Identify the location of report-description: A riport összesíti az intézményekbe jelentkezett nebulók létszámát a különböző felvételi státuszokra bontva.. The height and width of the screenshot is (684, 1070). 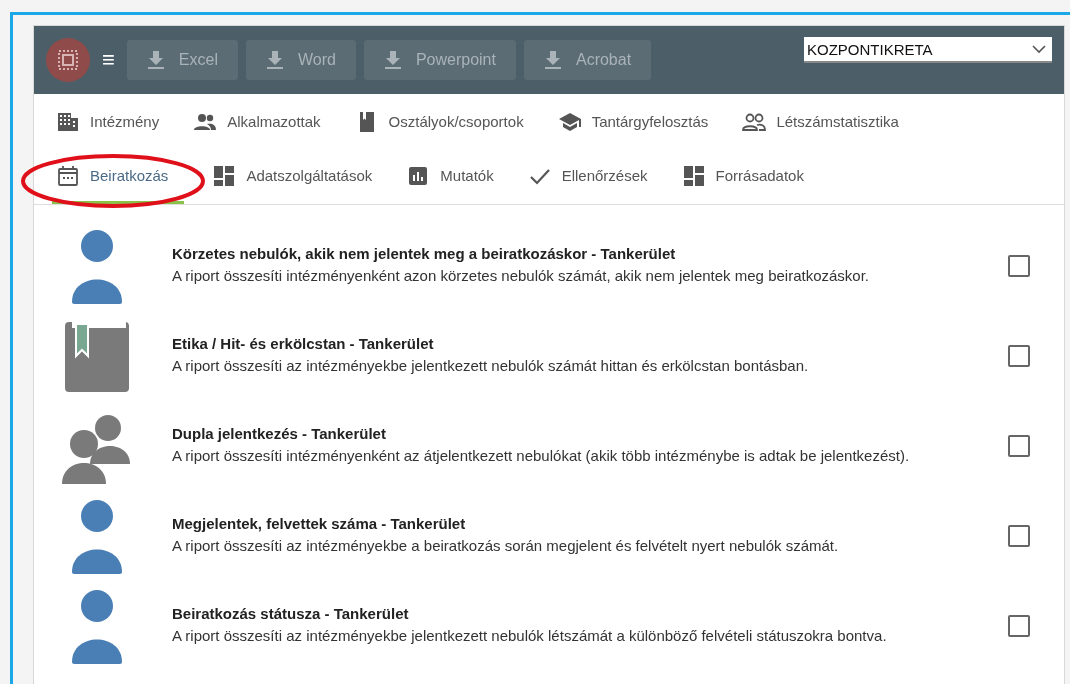
(530, 636).